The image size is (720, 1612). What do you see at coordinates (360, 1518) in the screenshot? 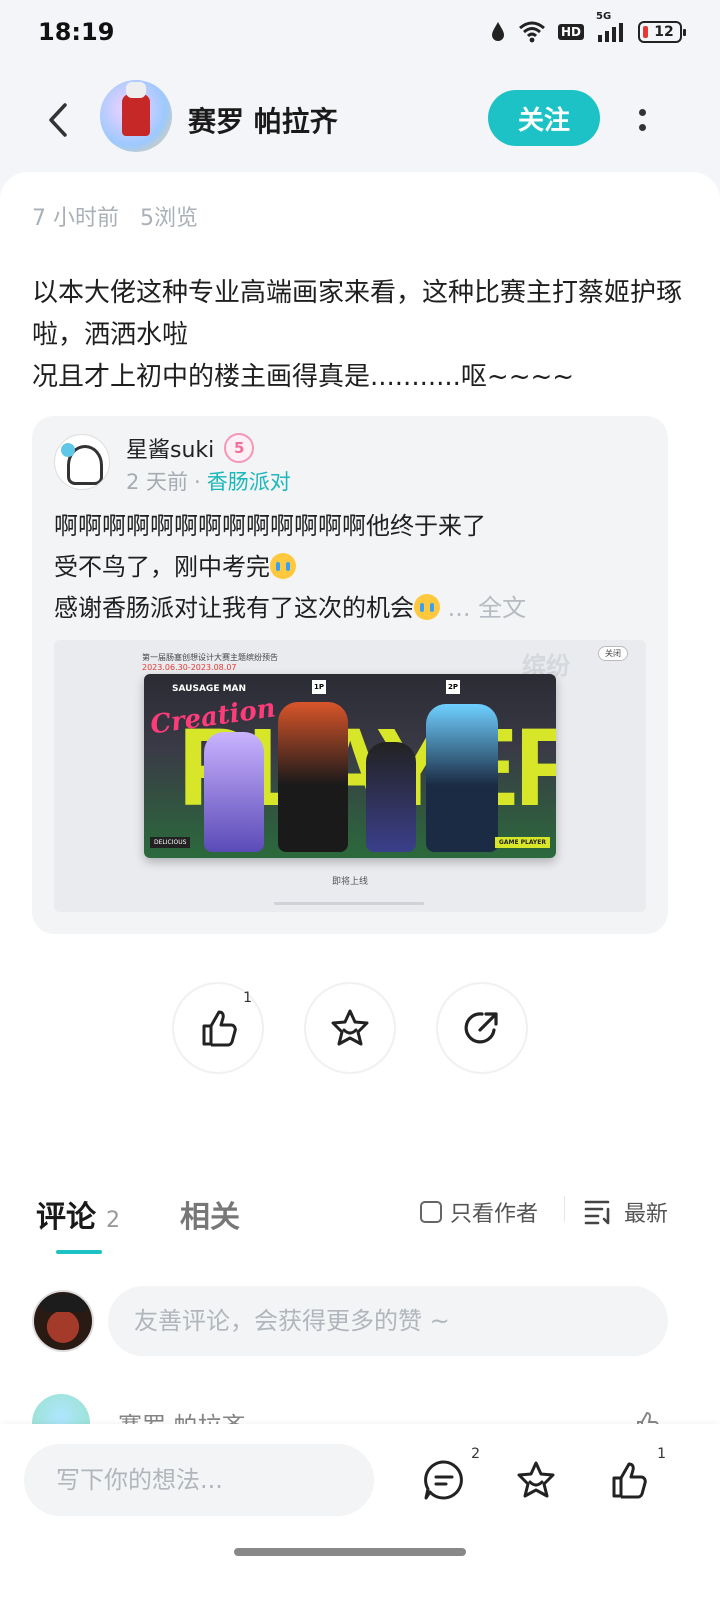
I see `bottom-action-bar: 2 1` at bounding box center [360, 1518].